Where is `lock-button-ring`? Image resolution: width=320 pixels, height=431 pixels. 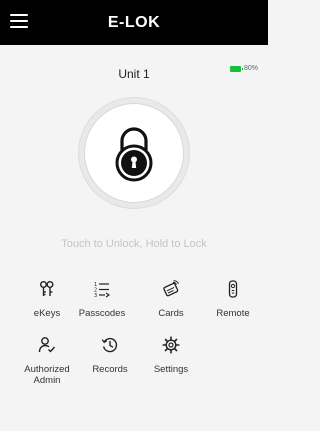
lock-button-ring is located at coordinates (134, 153).